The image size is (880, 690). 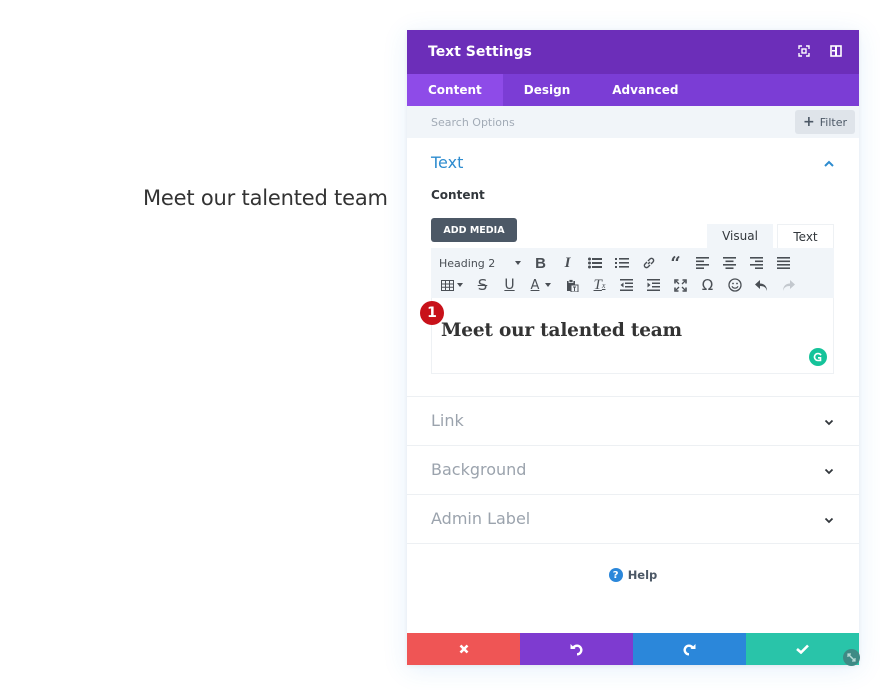 I want to click on help-label: Help, so click(x=642, y=575).